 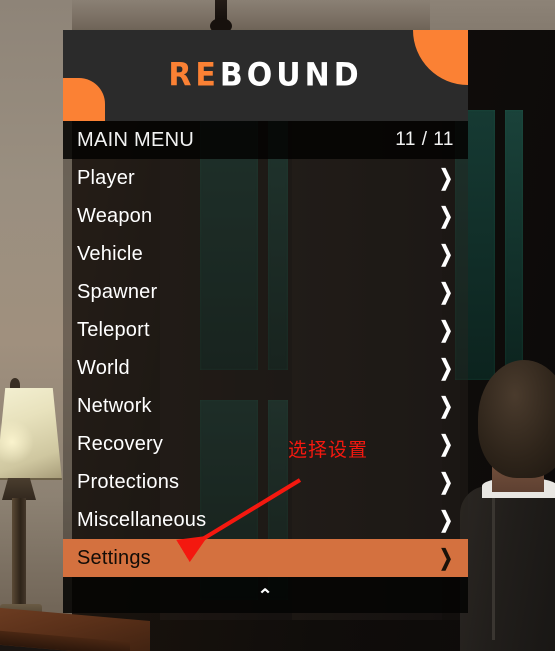 I want to click on page-title: MAIN MENU, so click(x=136, y=139).